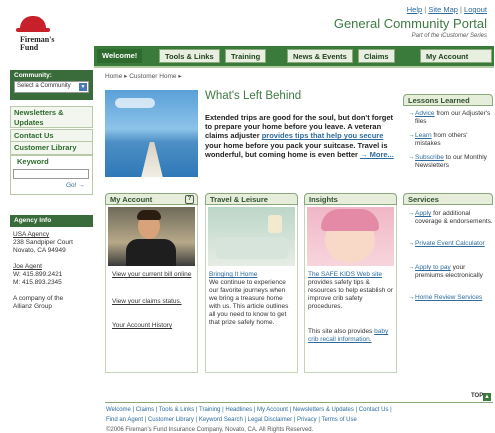  What do you see at coordinates (448, 199) in the screenshot?
I see `services-title: Services` at bounding box center [448, 199].